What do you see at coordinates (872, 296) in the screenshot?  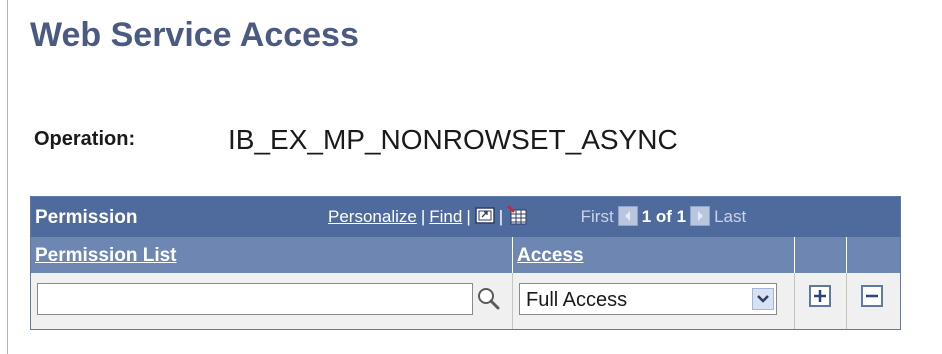 I see `delete-row-button` at bounding box center [872, 296].